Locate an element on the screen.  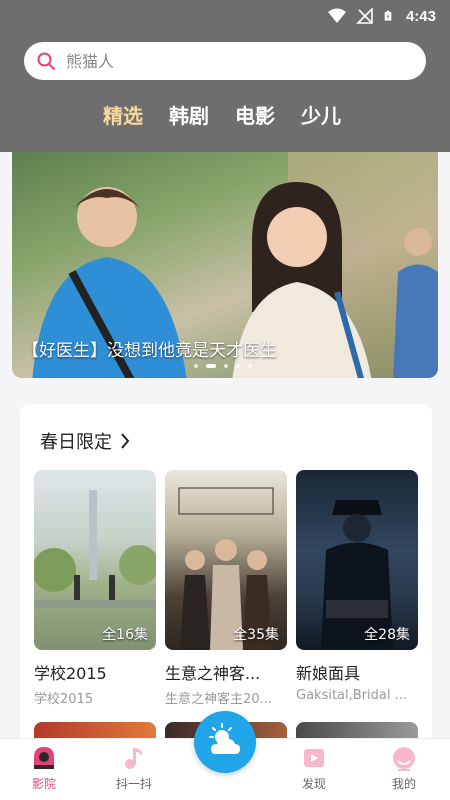
section-title: 春日限定 is located at coordinates (85, 441).